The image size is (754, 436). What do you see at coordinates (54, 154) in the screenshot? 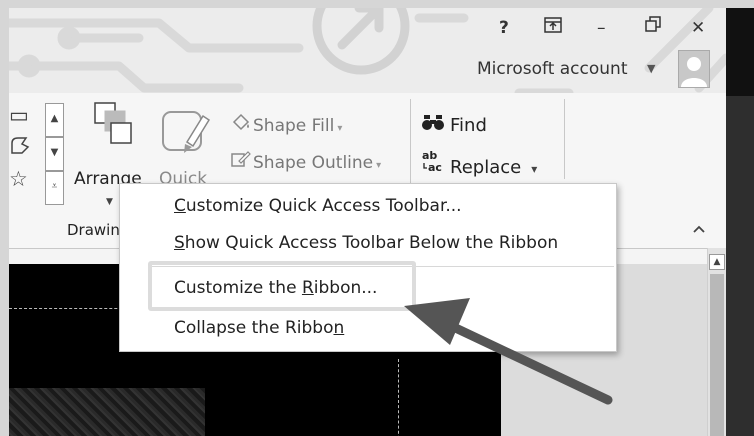
I see `gallery-scroll-down-button: ▼` at bounding box center [54, 154].